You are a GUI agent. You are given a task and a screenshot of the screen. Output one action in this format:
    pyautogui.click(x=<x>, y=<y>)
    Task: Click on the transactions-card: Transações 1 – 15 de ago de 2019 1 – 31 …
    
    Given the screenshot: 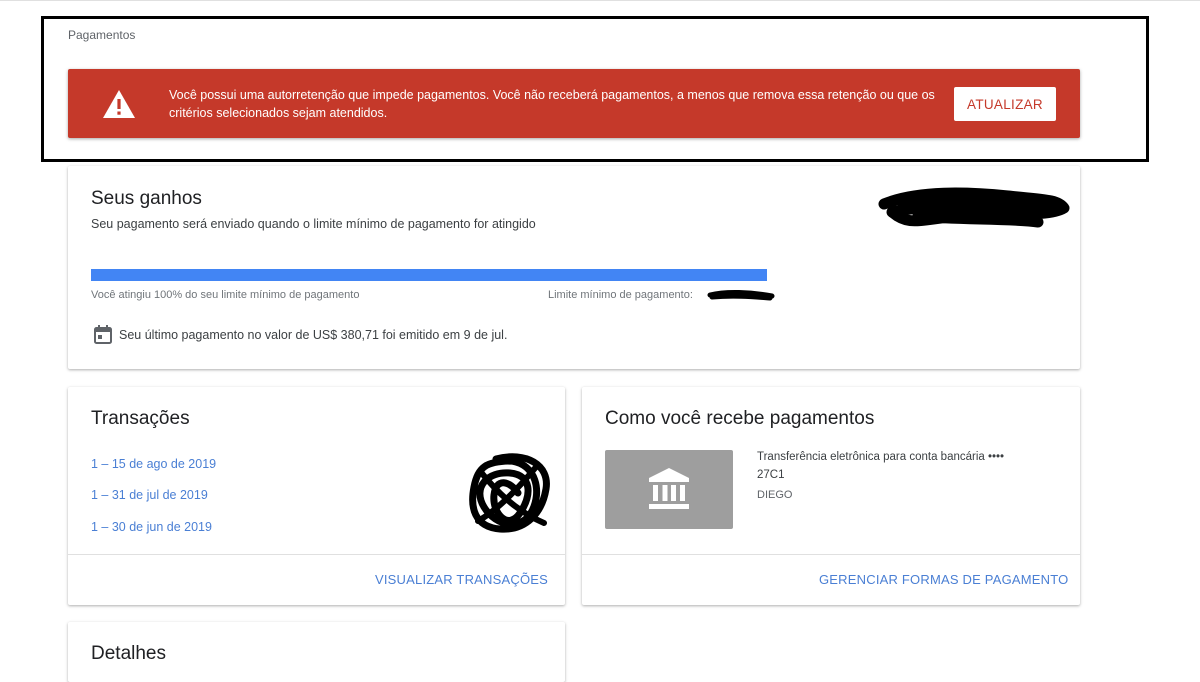 What is the action you would take?
    pyautogui.click(x=316, y=496)
    